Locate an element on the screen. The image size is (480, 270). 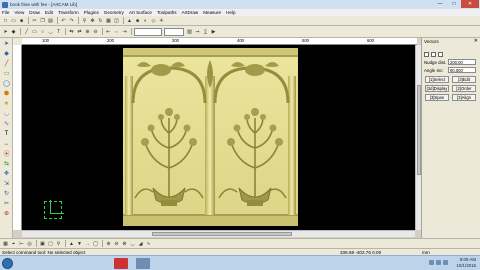
display-3d-button: [3d]Display is located at coordinates (437, 88).